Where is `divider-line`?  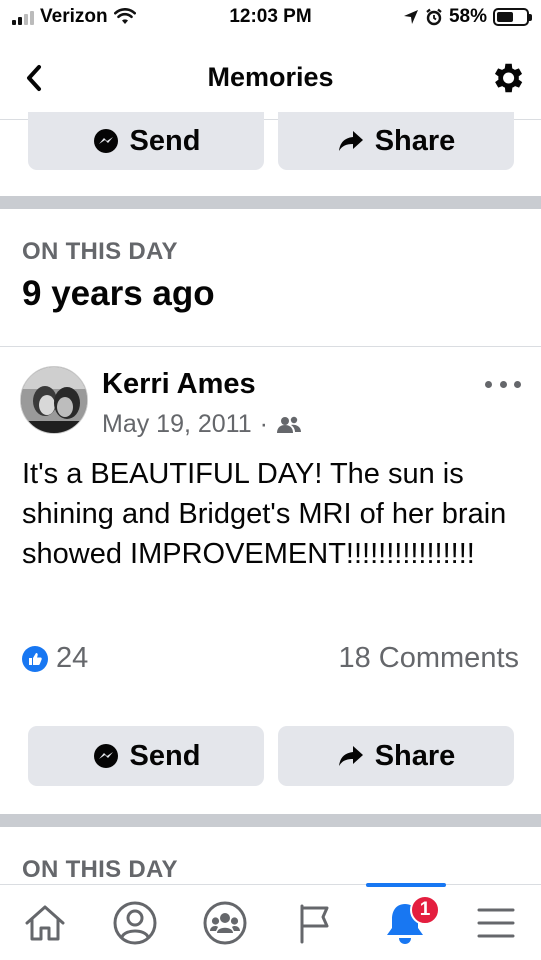 divider-line is located at coordinates (270, 346).